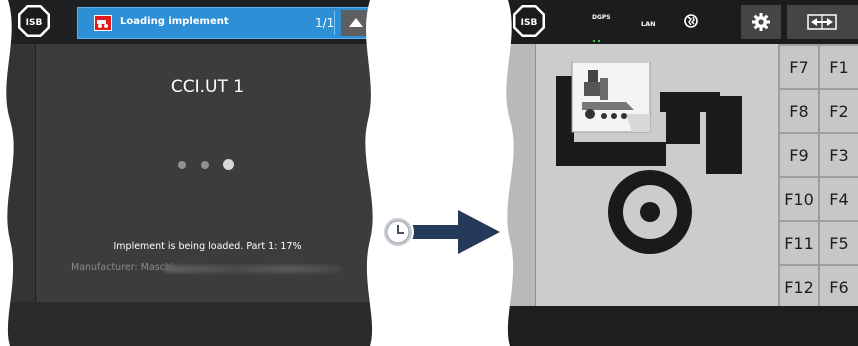 Image resolution: width=858 pixels, height=346 pixels. What do you see at coordinates (442, 235) in the screenshot?
I see `transition-arrow` at bounding box center [442, 235].